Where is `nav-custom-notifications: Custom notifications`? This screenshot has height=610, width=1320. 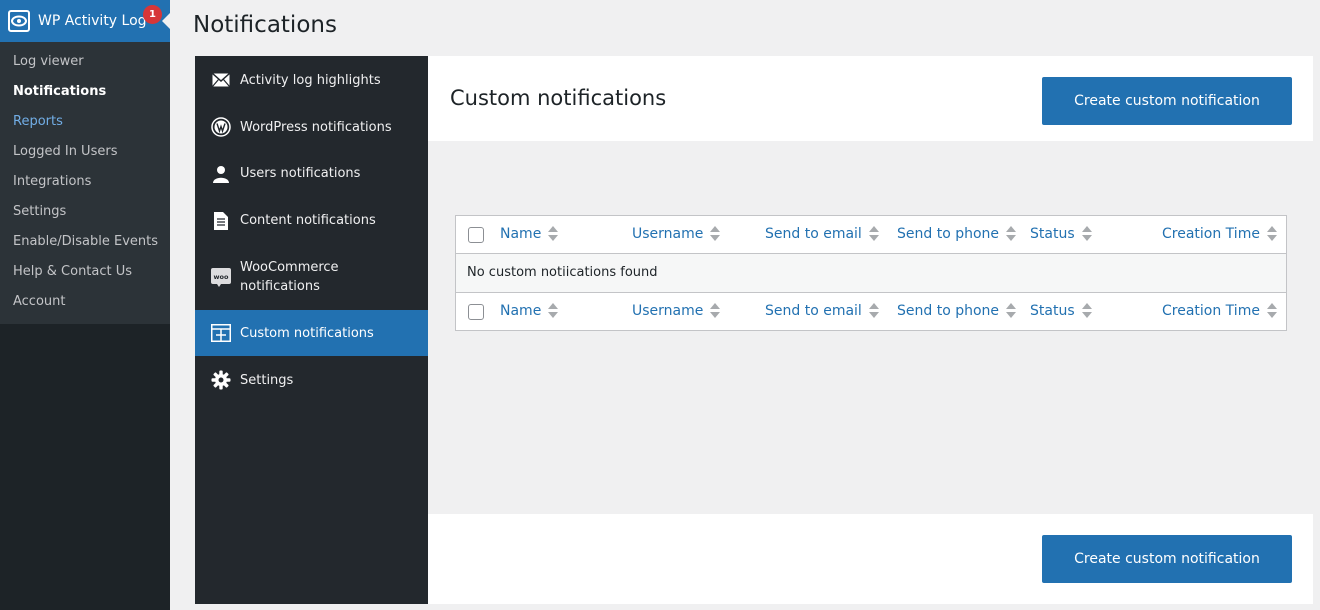
nav-custom-notifications: Custom notifications is located at coordinates (311, 333).